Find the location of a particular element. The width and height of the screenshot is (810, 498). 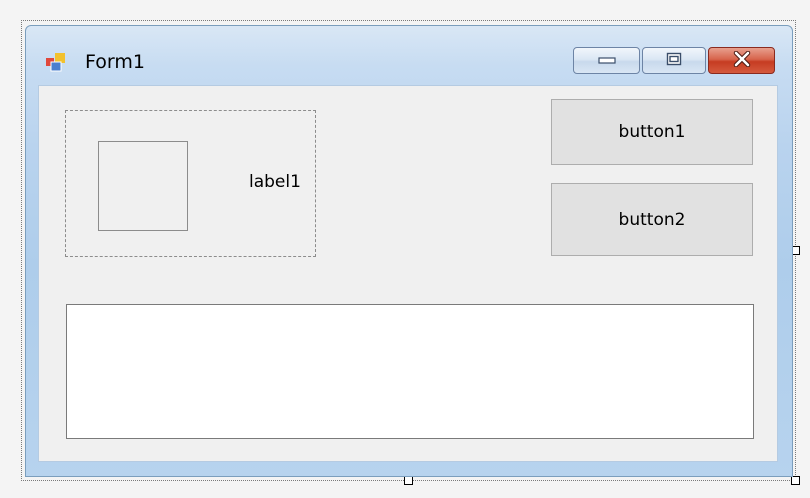

window-title: Form1 is located at coordinates (115, 62).